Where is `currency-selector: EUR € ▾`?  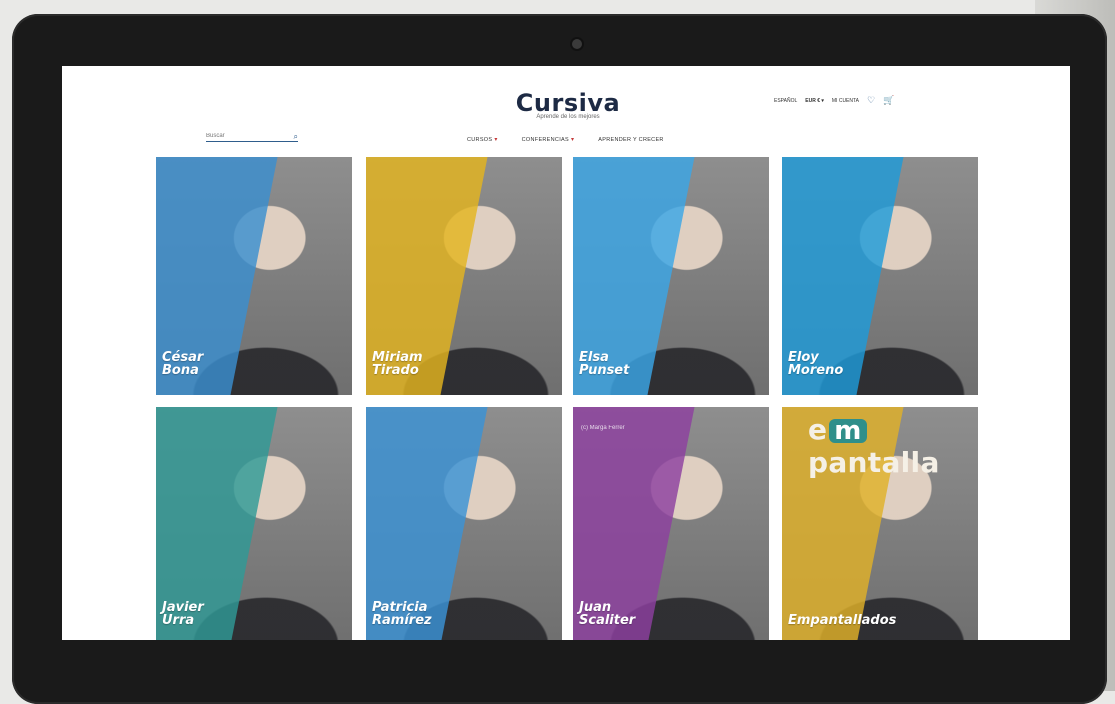
currency-selector: EUR € ▾ is located at coordinates (814, 101).